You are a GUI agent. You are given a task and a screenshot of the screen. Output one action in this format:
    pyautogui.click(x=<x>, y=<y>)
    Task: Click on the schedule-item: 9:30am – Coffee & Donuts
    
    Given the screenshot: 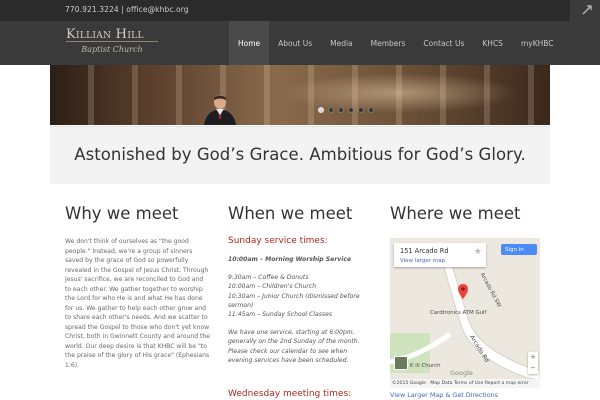 What is the action you would take?
    pyautogui.click(x=268, y=278)
    